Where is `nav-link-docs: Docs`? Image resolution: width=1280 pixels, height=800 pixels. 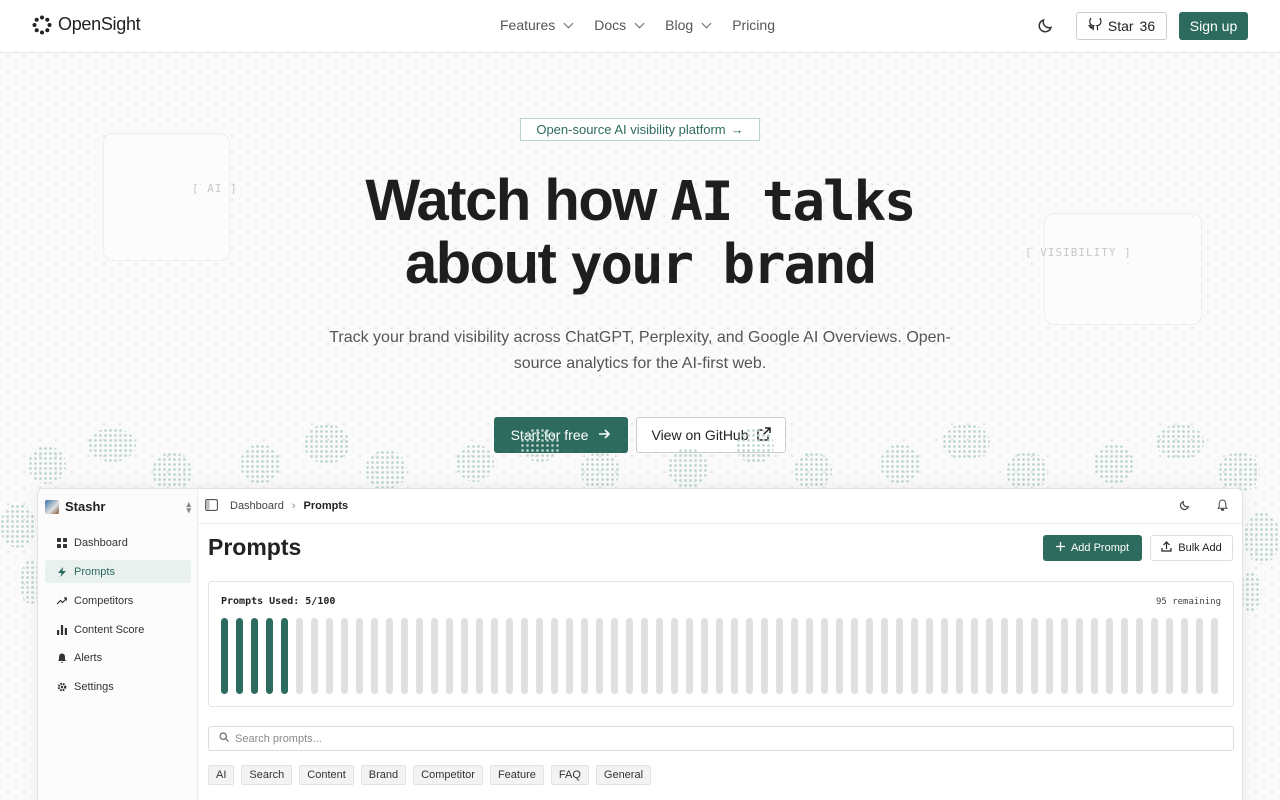
nav-link-docs: Docs is located at coordinates (619, 25).